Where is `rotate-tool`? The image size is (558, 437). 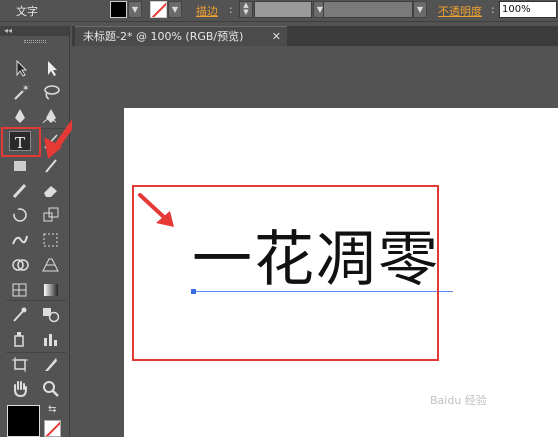
rotate-tool is located at coordinates (20, 215).